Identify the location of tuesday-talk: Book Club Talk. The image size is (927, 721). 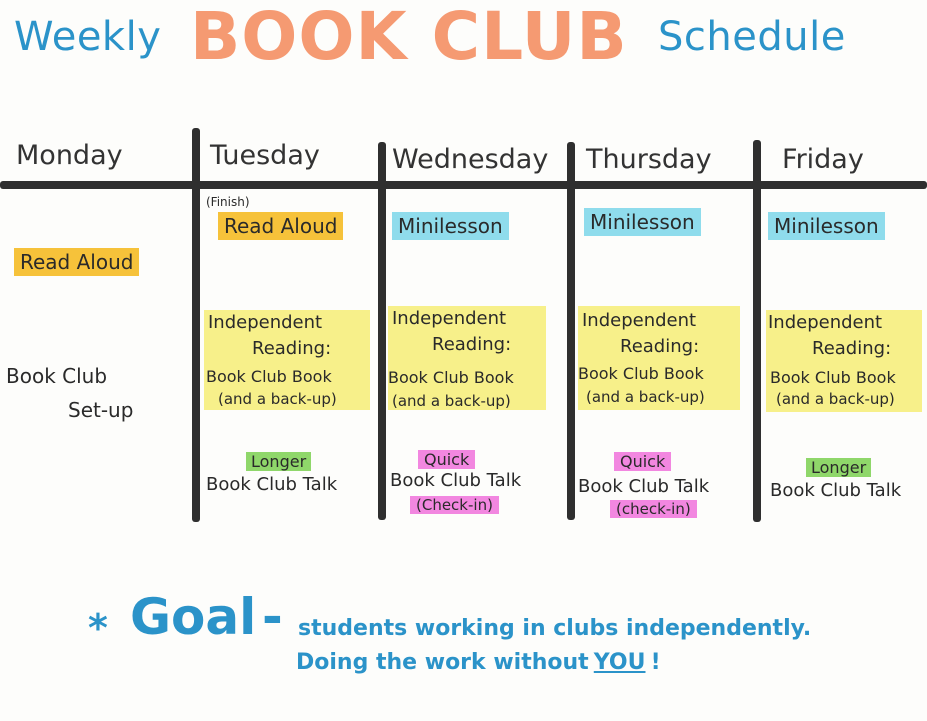
(272, 484).